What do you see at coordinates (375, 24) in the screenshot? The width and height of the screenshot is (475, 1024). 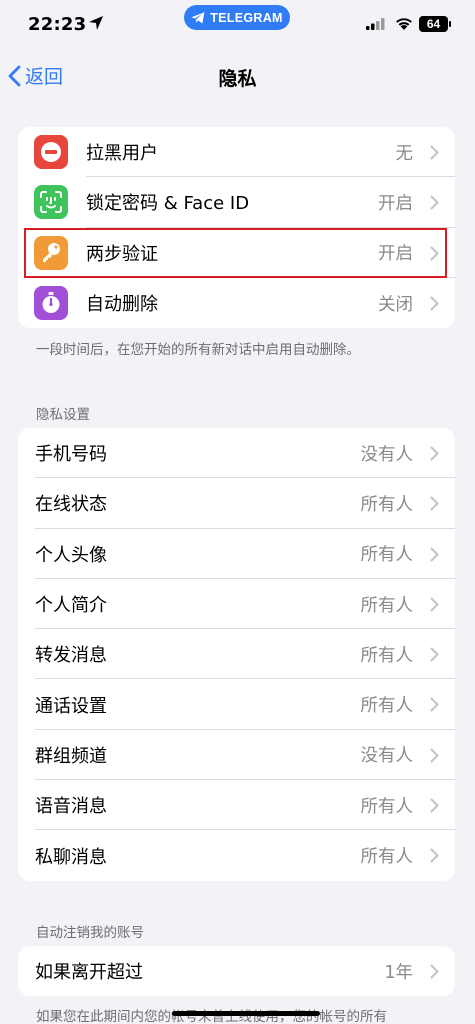 I see `cellular-signal-icon` at bounding box center [375, 24].